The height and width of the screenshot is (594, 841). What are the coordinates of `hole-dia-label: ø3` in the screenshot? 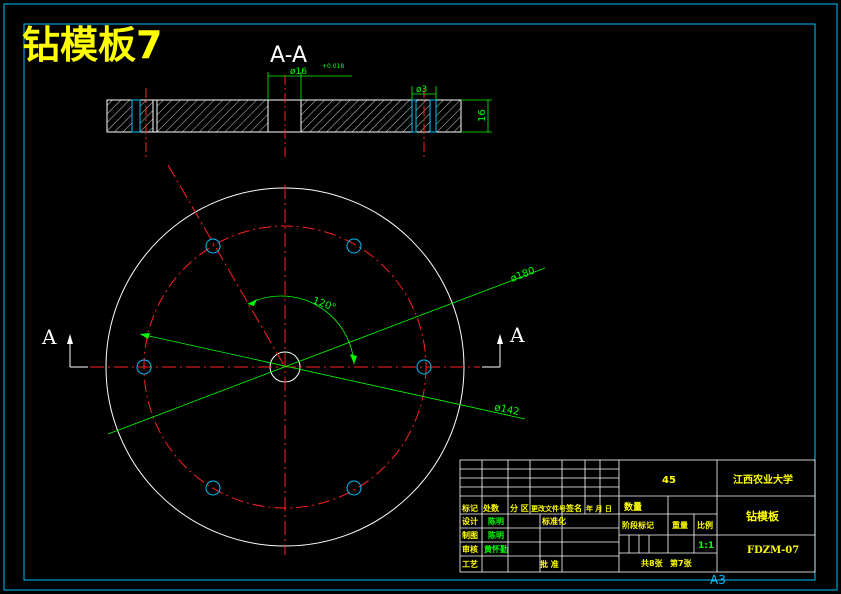 It's located at (421, 90).